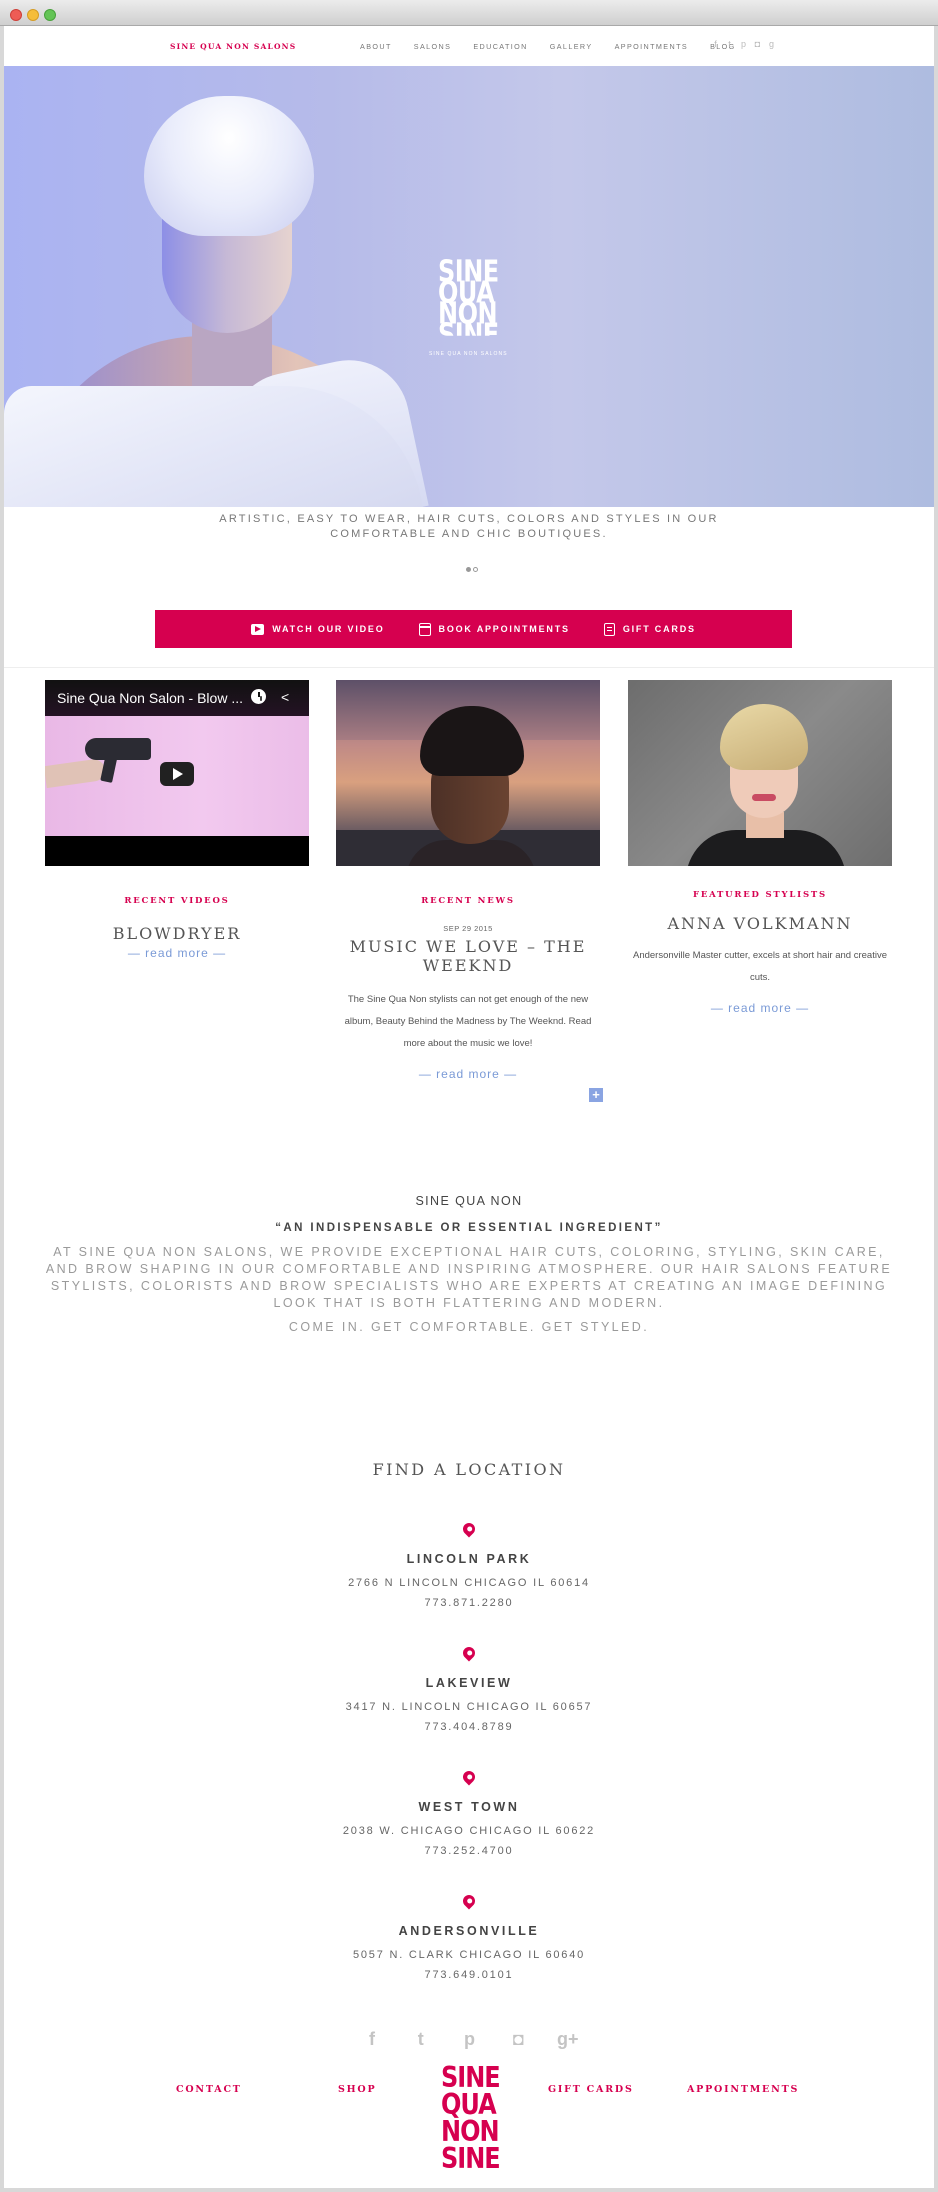 Image resolution: width=938 pixels, height=2192 pixels. I want to click on video-bottom-bar, so click(177, 851).